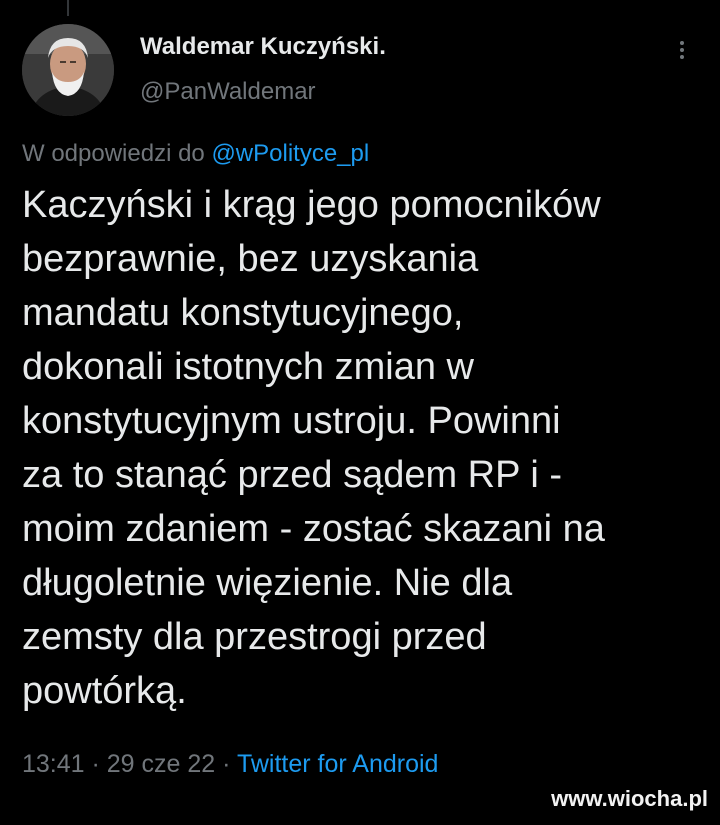 This screenshot has width=720, height=825. What do you see at coordinates (248, 367) in the screenshot?
I see `tweet-text-line: dokonali istotnych zmian w` at bounding box center [248, 367].